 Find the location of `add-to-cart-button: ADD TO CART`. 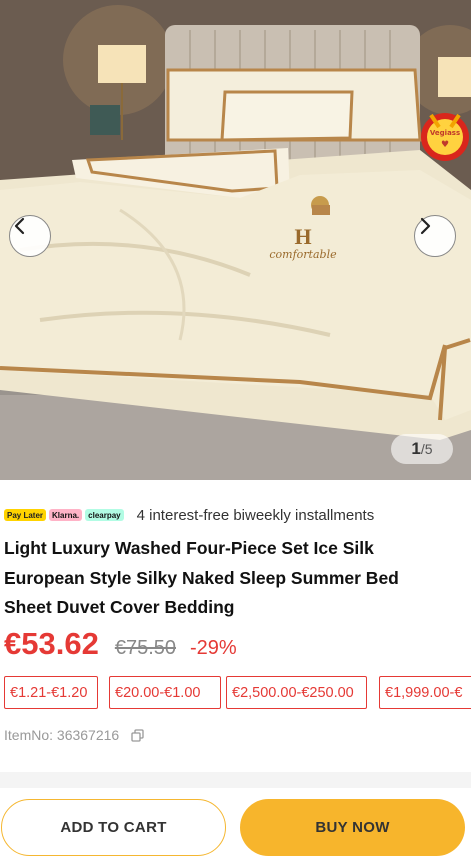

add-to-cart-button: ADD TO CART is located at coordinates (113, 827).